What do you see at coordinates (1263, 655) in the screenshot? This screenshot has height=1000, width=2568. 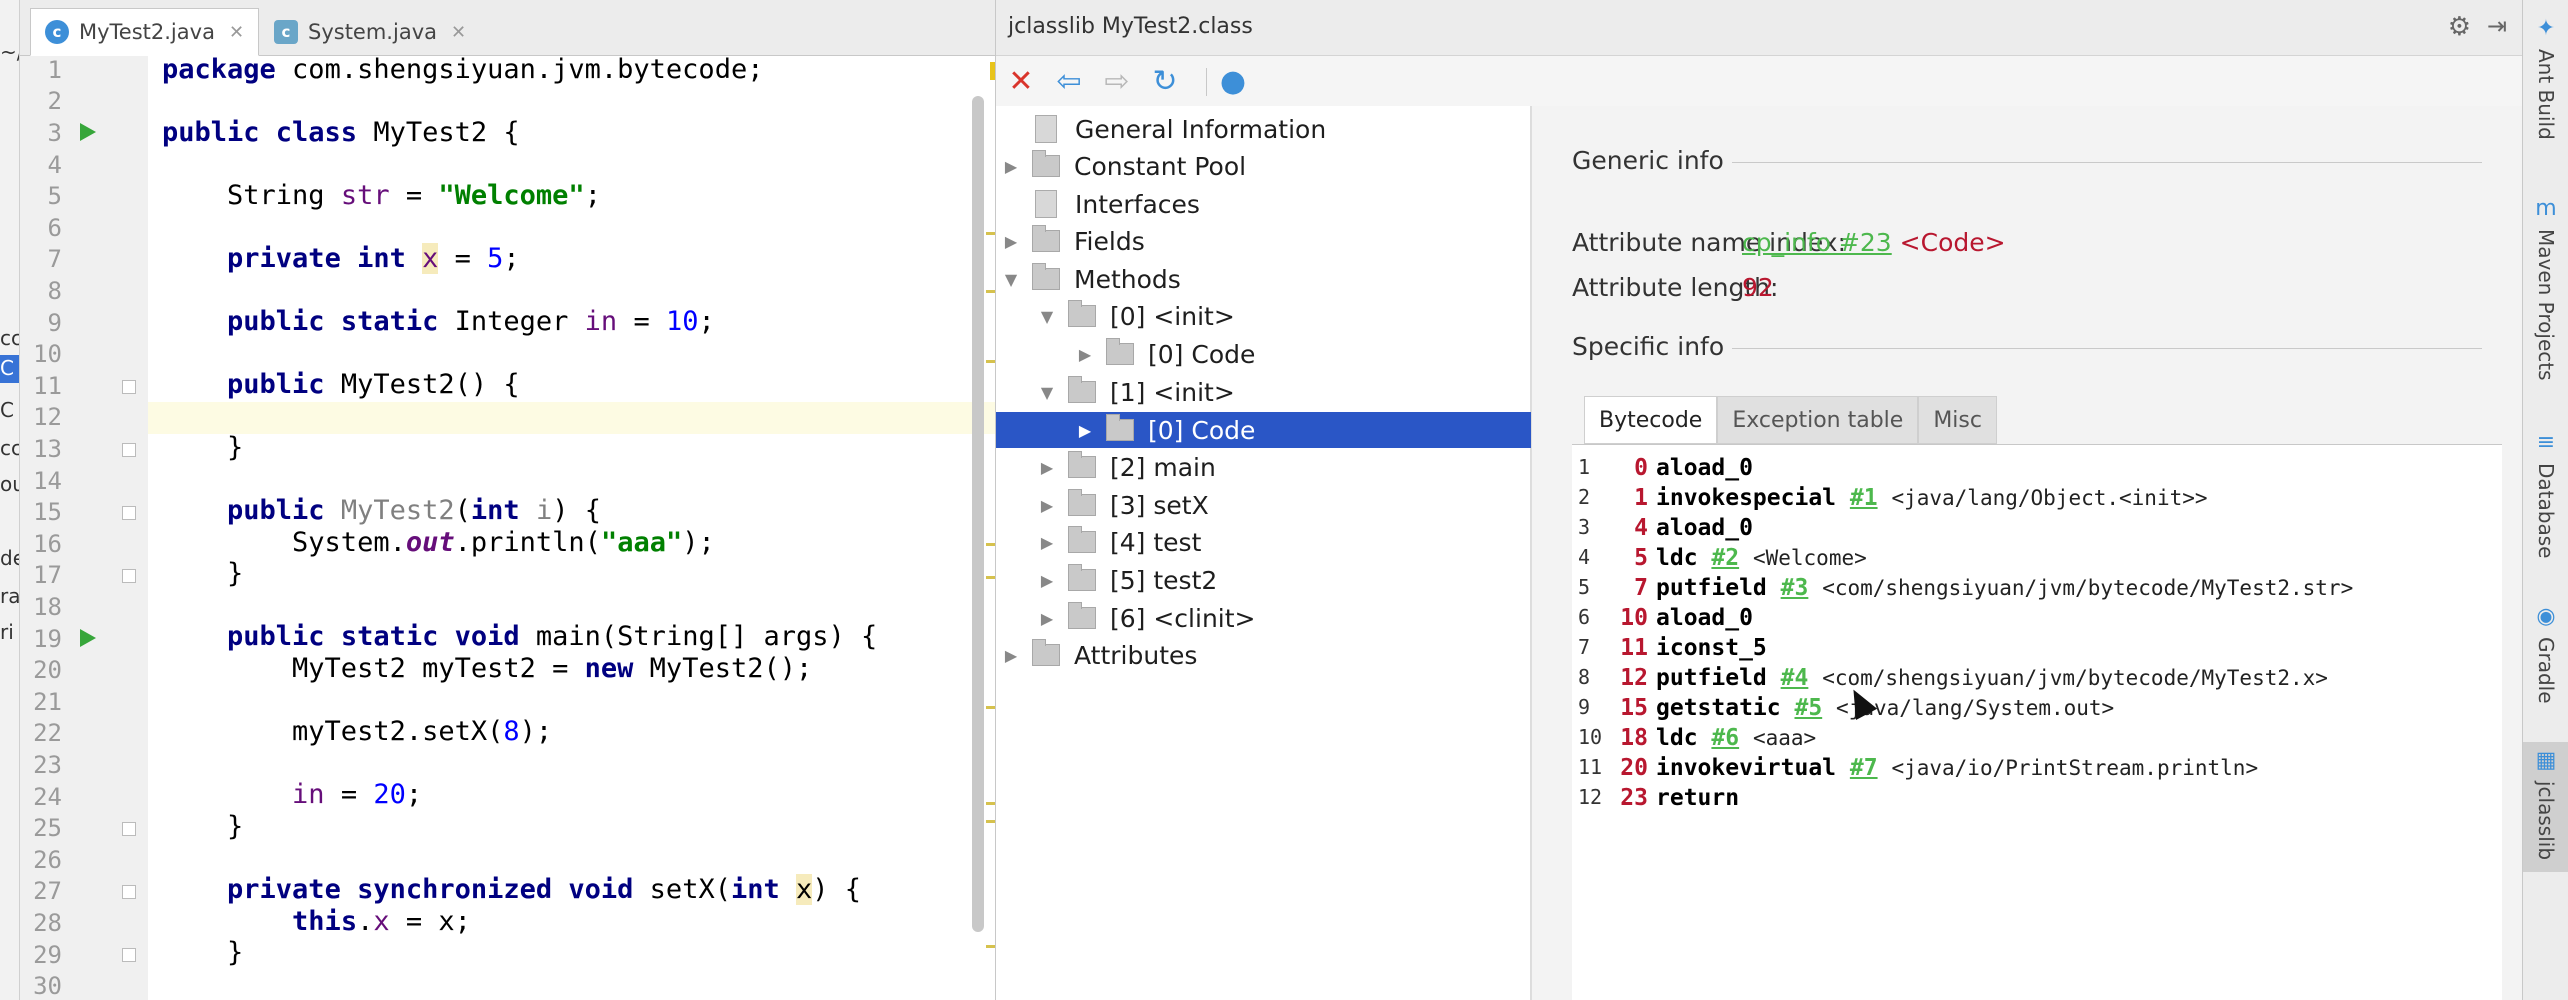 I see `tree-node-attributes: ▶ Attributes` at bounding box center [1263, 655].